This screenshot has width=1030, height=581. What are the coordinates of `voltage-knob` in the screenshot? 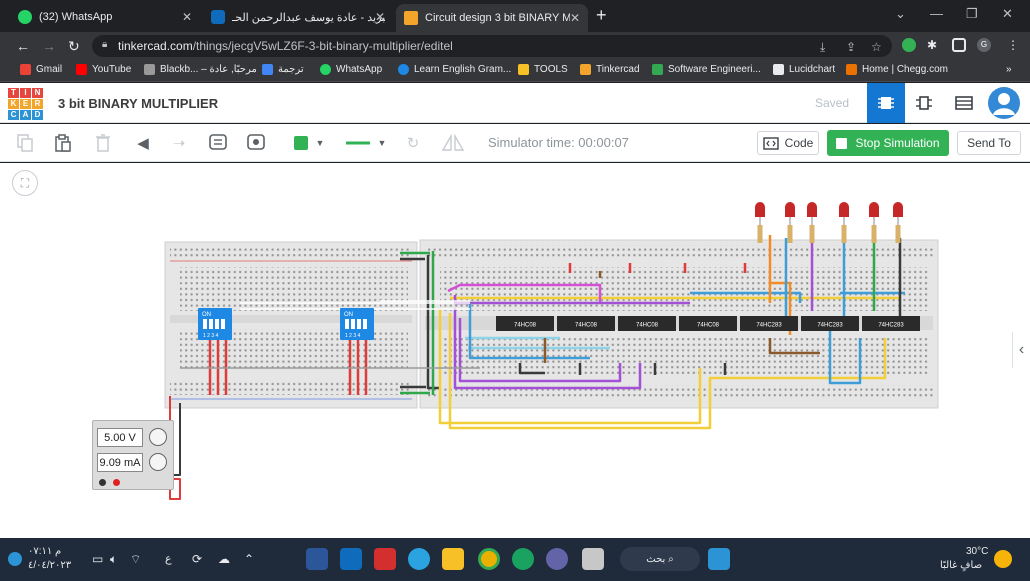 It's located at (158, 437).